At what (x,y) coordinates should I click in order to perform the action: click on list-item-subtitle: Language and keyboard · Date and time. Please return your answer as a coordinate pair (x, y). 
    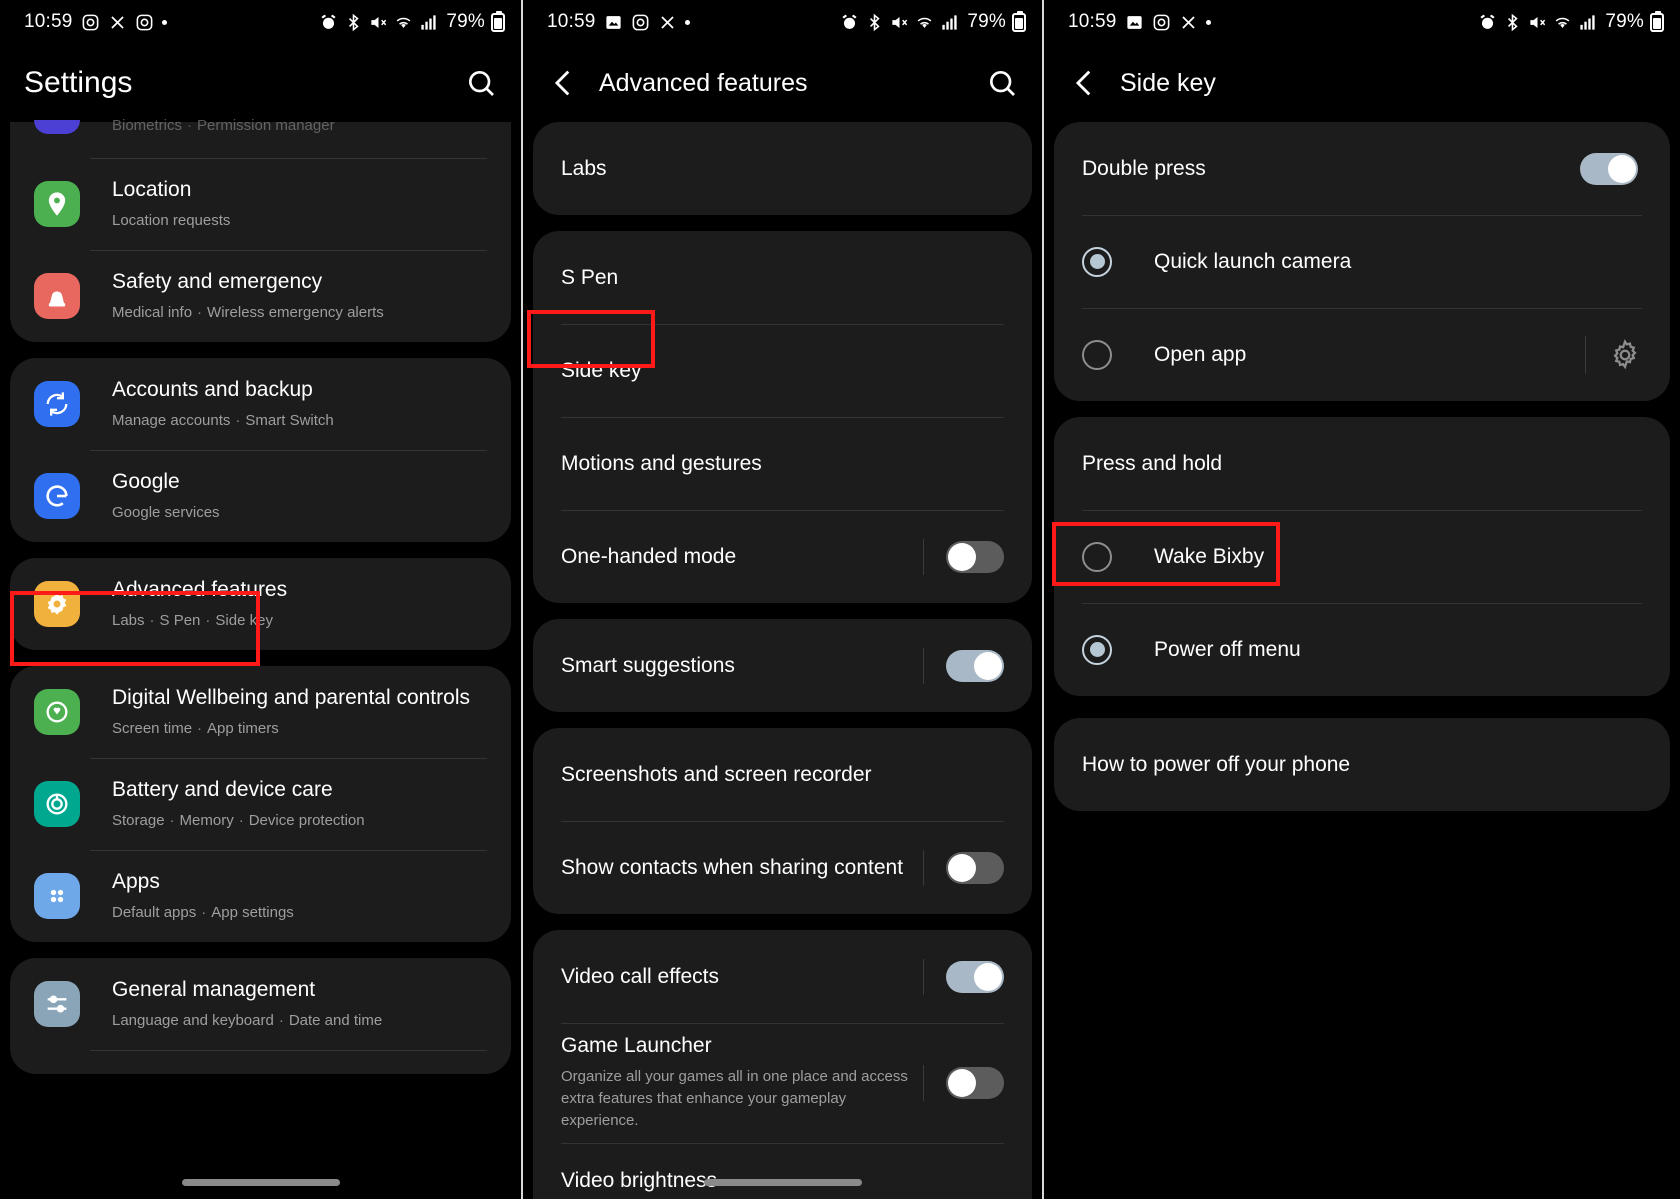
    Looking at the image, I should click on (247, 1020).